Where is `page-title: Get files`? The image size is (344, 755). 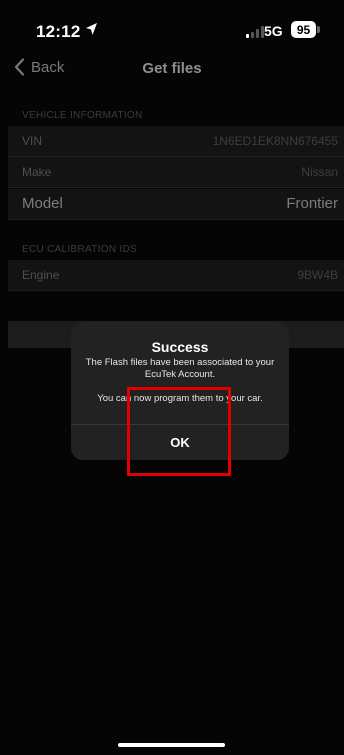
page-title: Get files is located at coordinates (172, 68).